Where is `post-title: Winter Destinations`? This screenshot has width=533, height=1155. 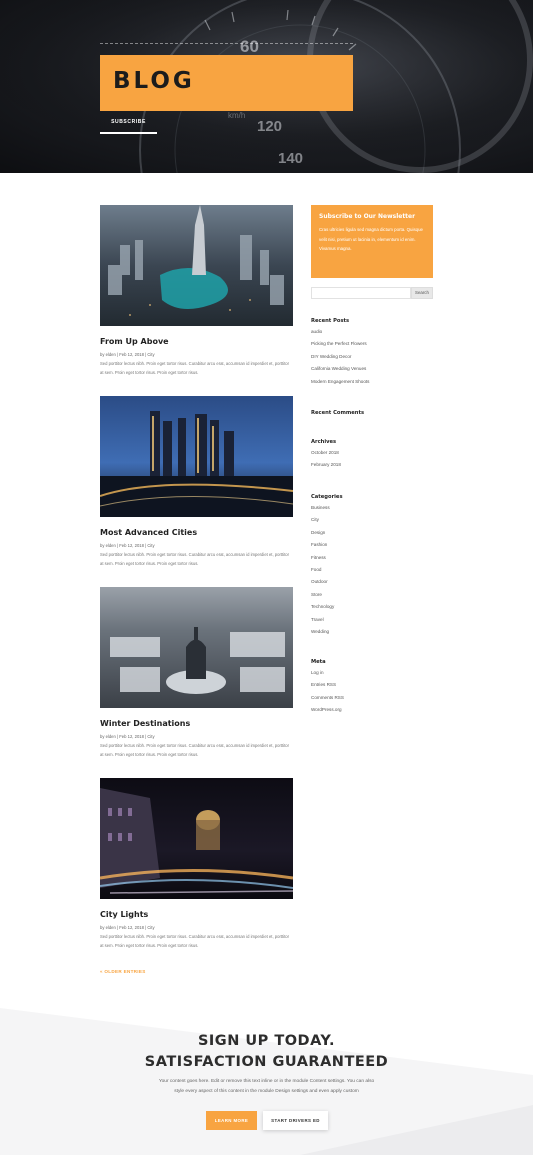 post-title: Winter Destinations is located at coordinates (196, 723).